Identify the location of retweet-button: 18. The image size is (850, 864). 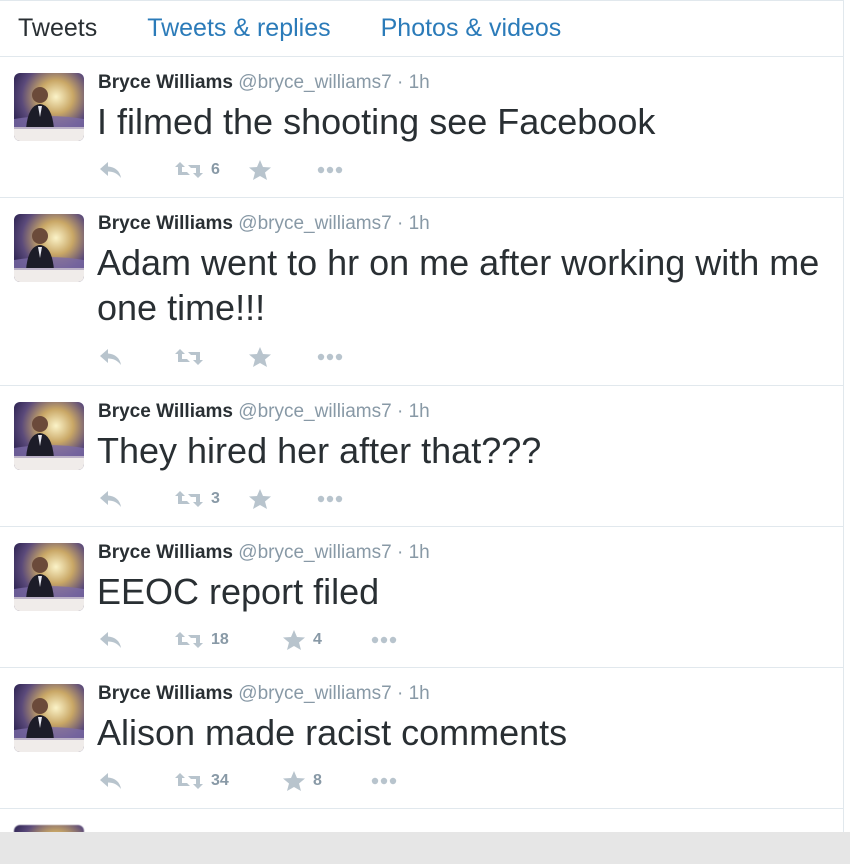
(228, 640).